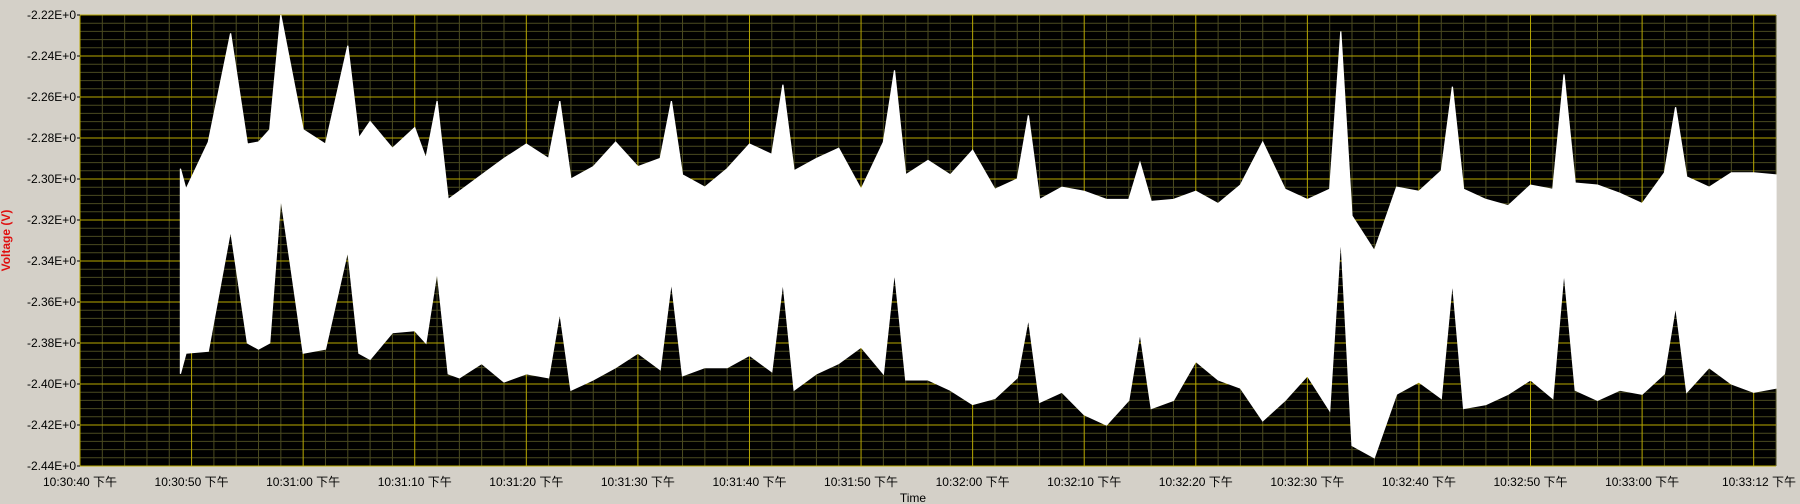 The image size is (1800, 504). What do you see at coordinates (415, 482) in the screenshot?
I see `x-tick-label: 10:31:10 下午` at bounding box center [415, 482].